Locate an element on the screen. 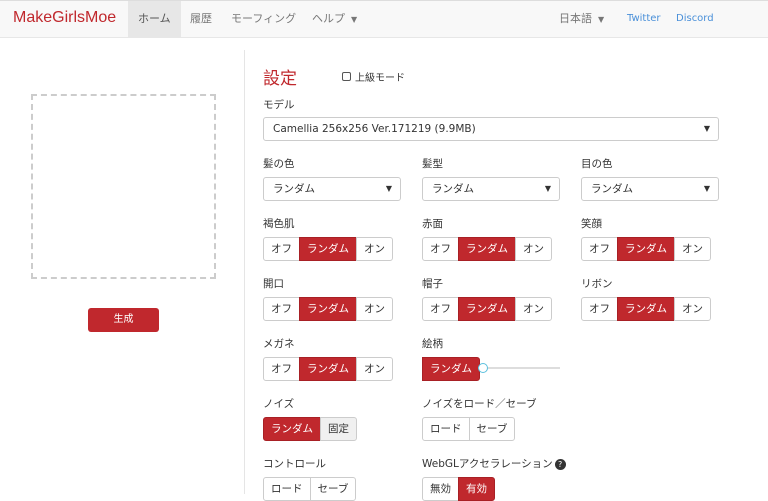 The height and width of the screenshot is (501, 768). ribbon-toggle: オフ ランダム オン is located at coordinates (646, 309).